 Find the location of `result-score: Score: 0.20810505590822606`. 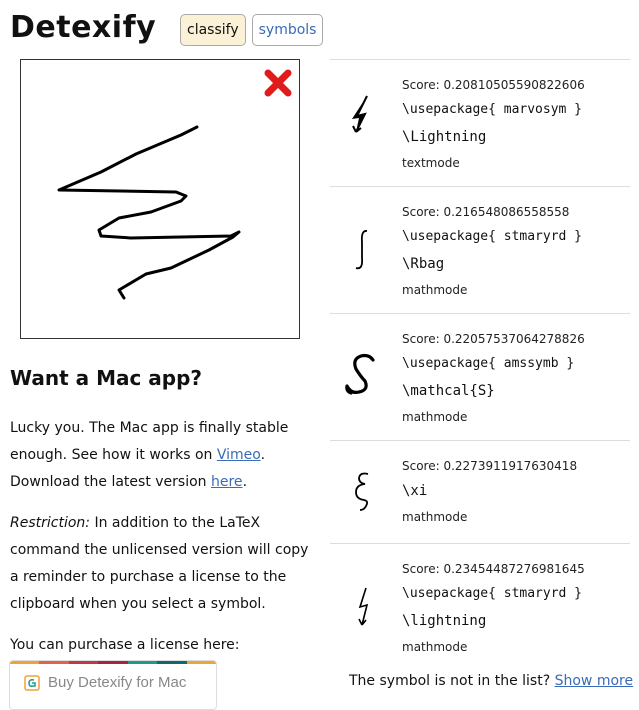

result-score: Score: 0.20810505590822606 is located at coordinates (493, 85).